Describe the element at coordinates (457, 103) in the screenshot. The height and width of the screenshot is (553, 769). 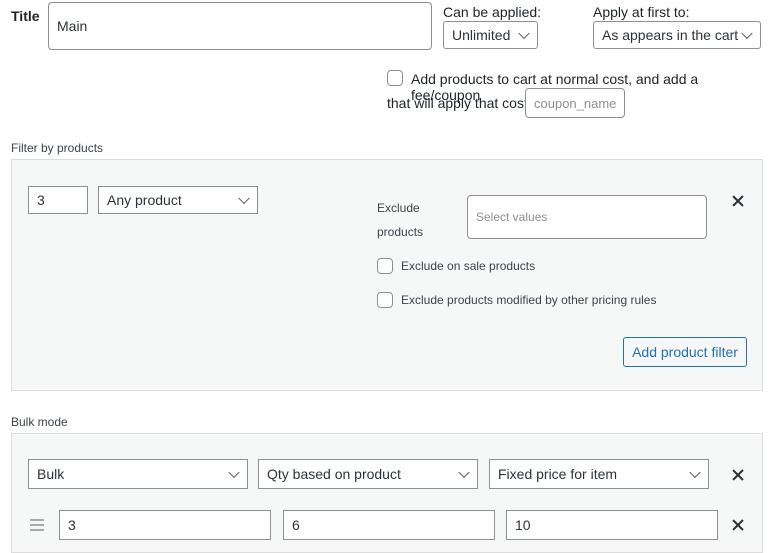
I see `add-at-normal-cost-text-2: that will apply that cost` at that location.